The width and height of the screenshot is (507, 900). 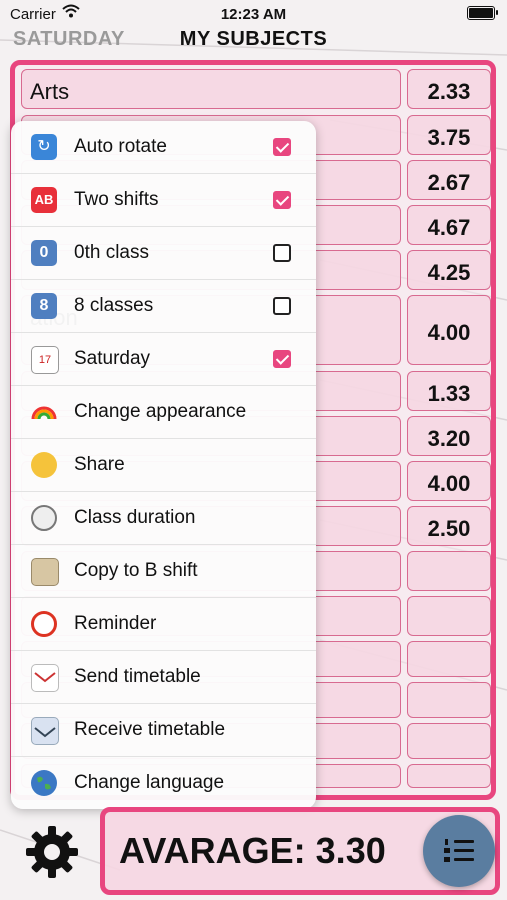 What do you see at coordinates (137, 676) in the screenshot?
I see `menu-item-label: Send timetable` at bounding box center [137, 676].